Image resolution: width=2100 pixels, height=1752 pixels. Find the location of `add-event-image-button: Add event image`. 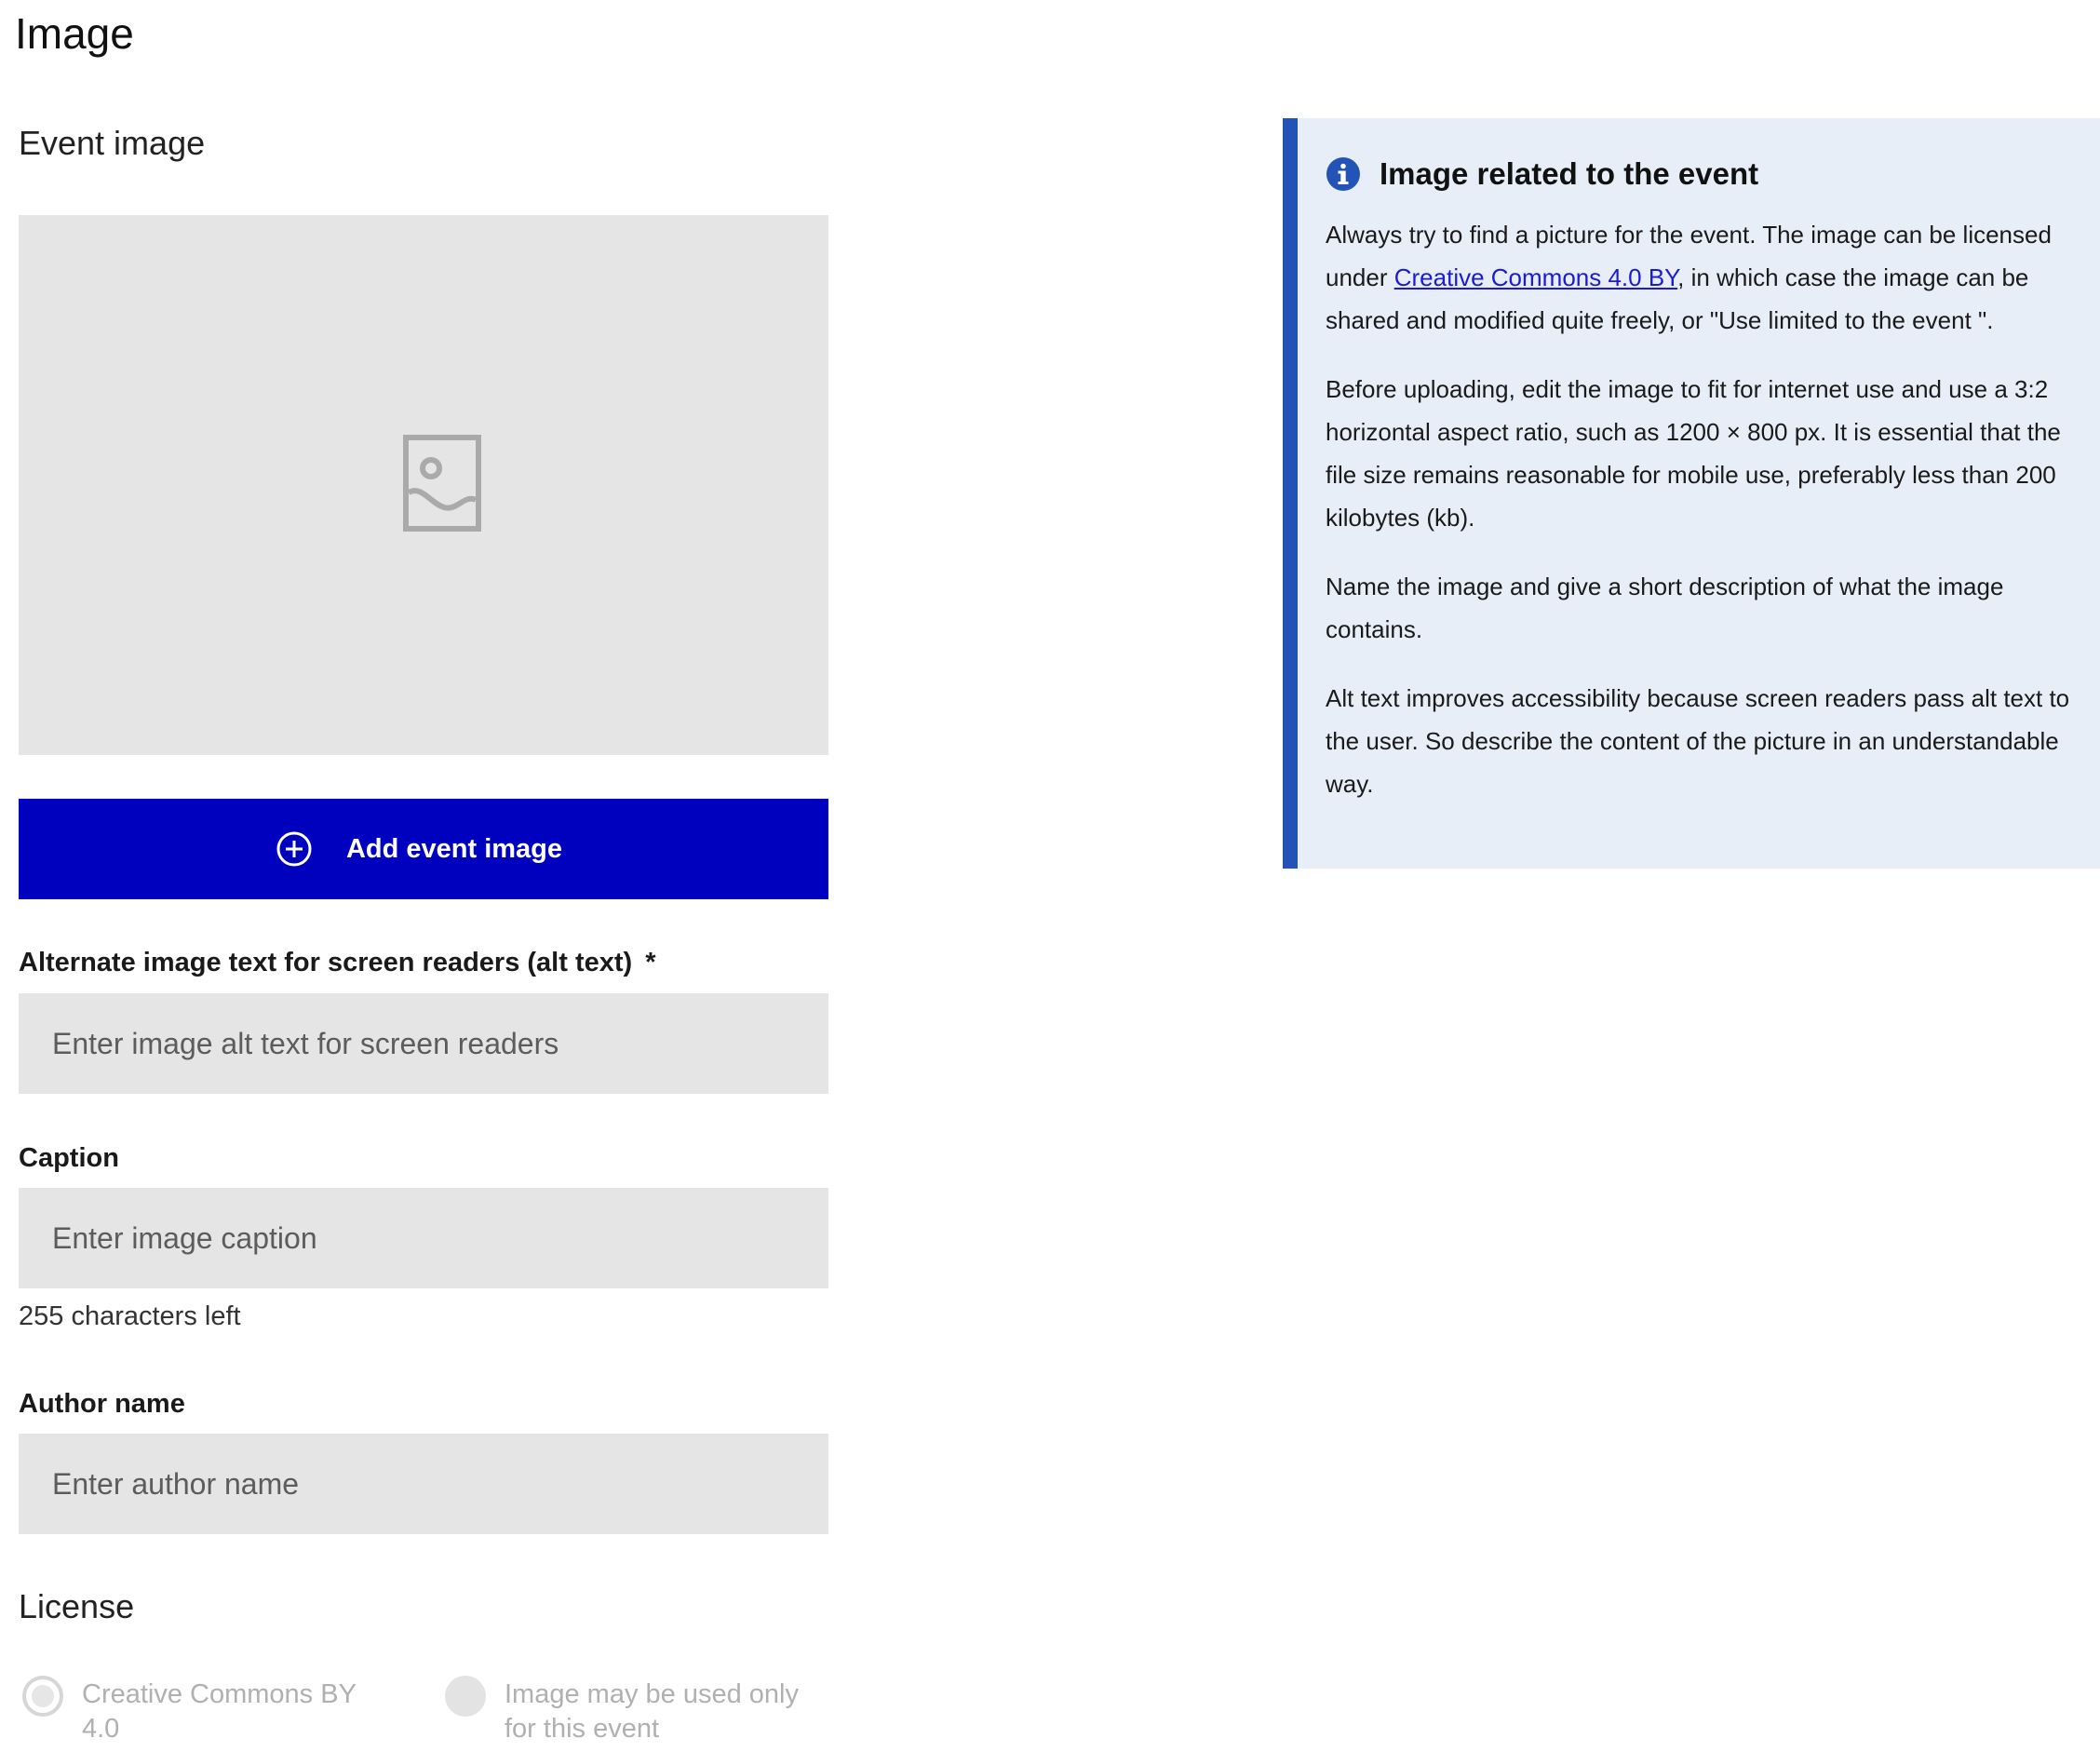

add-event-image-button: Add event image is located at coordinates (423, 849).